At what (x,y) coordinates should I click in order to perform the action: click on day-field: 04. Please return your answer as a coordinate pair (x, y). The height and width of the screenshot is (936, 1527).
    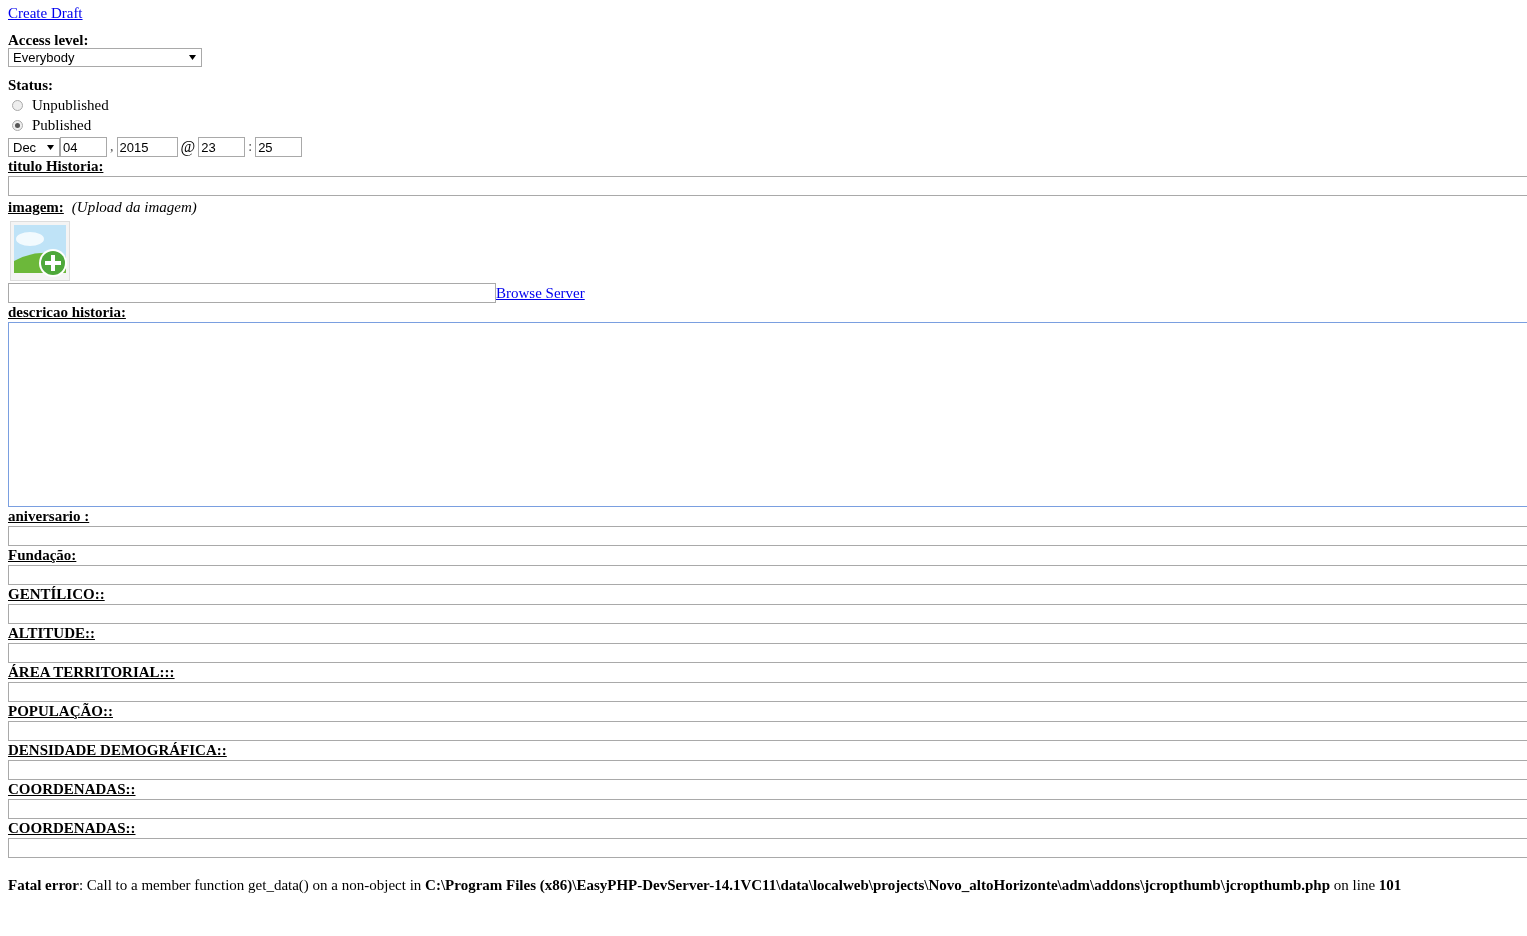
    Looking at the image, I should click on (83, 147).